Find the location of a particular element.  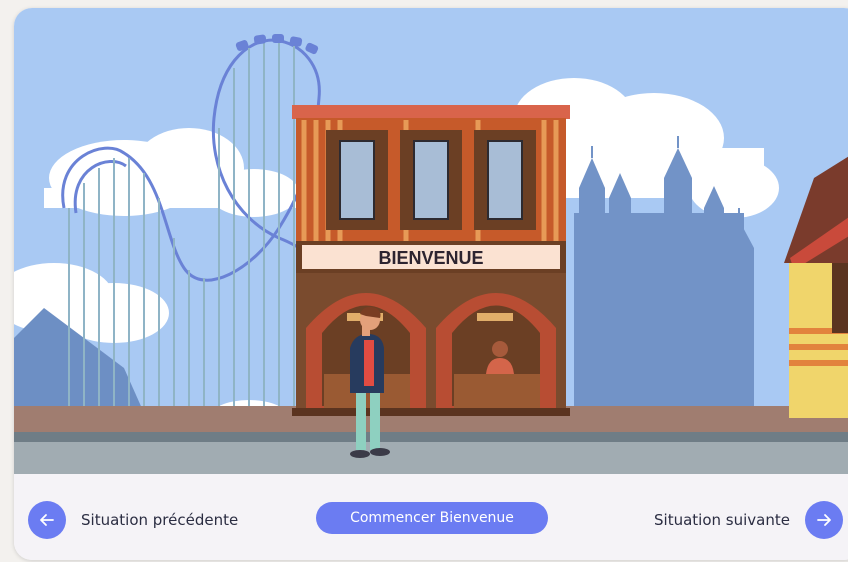

previous-situation-label: Situation précédente is located at coordinates (160, 520).